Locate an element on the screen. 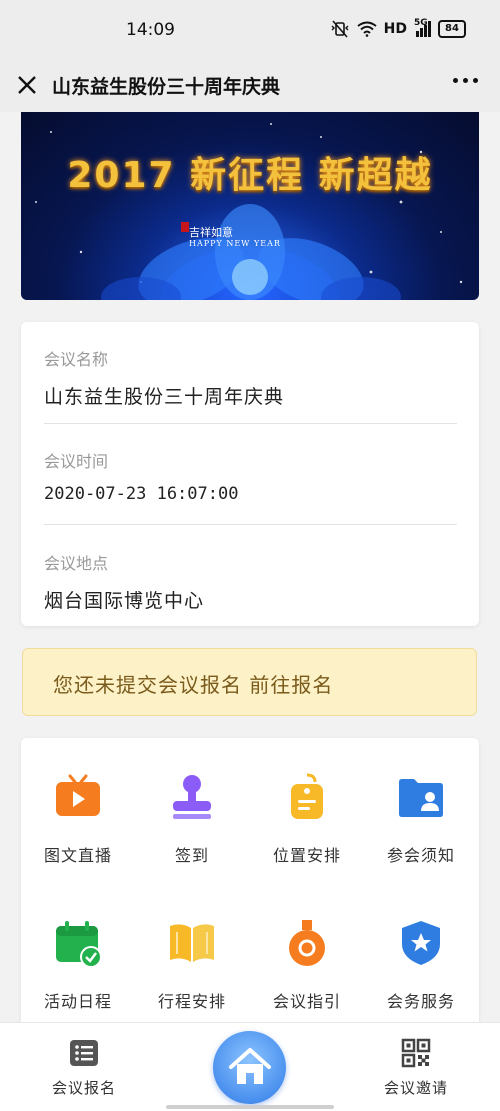 This screenshot has width=500, height=1111. feature-label: 签到 is located at coordinates (191, 855).